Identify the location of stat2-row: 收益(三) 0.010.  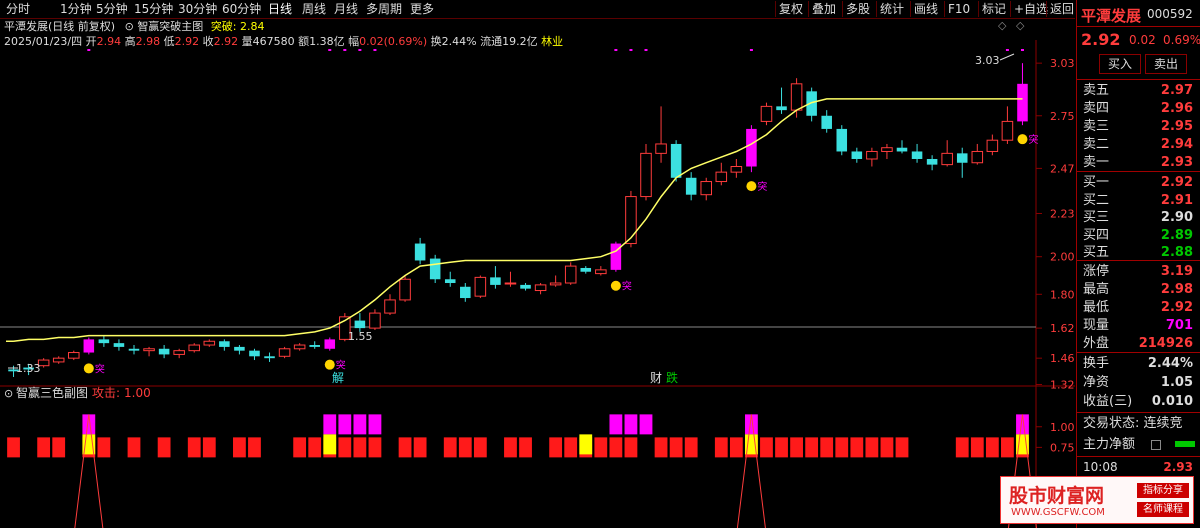
(1140, 401).